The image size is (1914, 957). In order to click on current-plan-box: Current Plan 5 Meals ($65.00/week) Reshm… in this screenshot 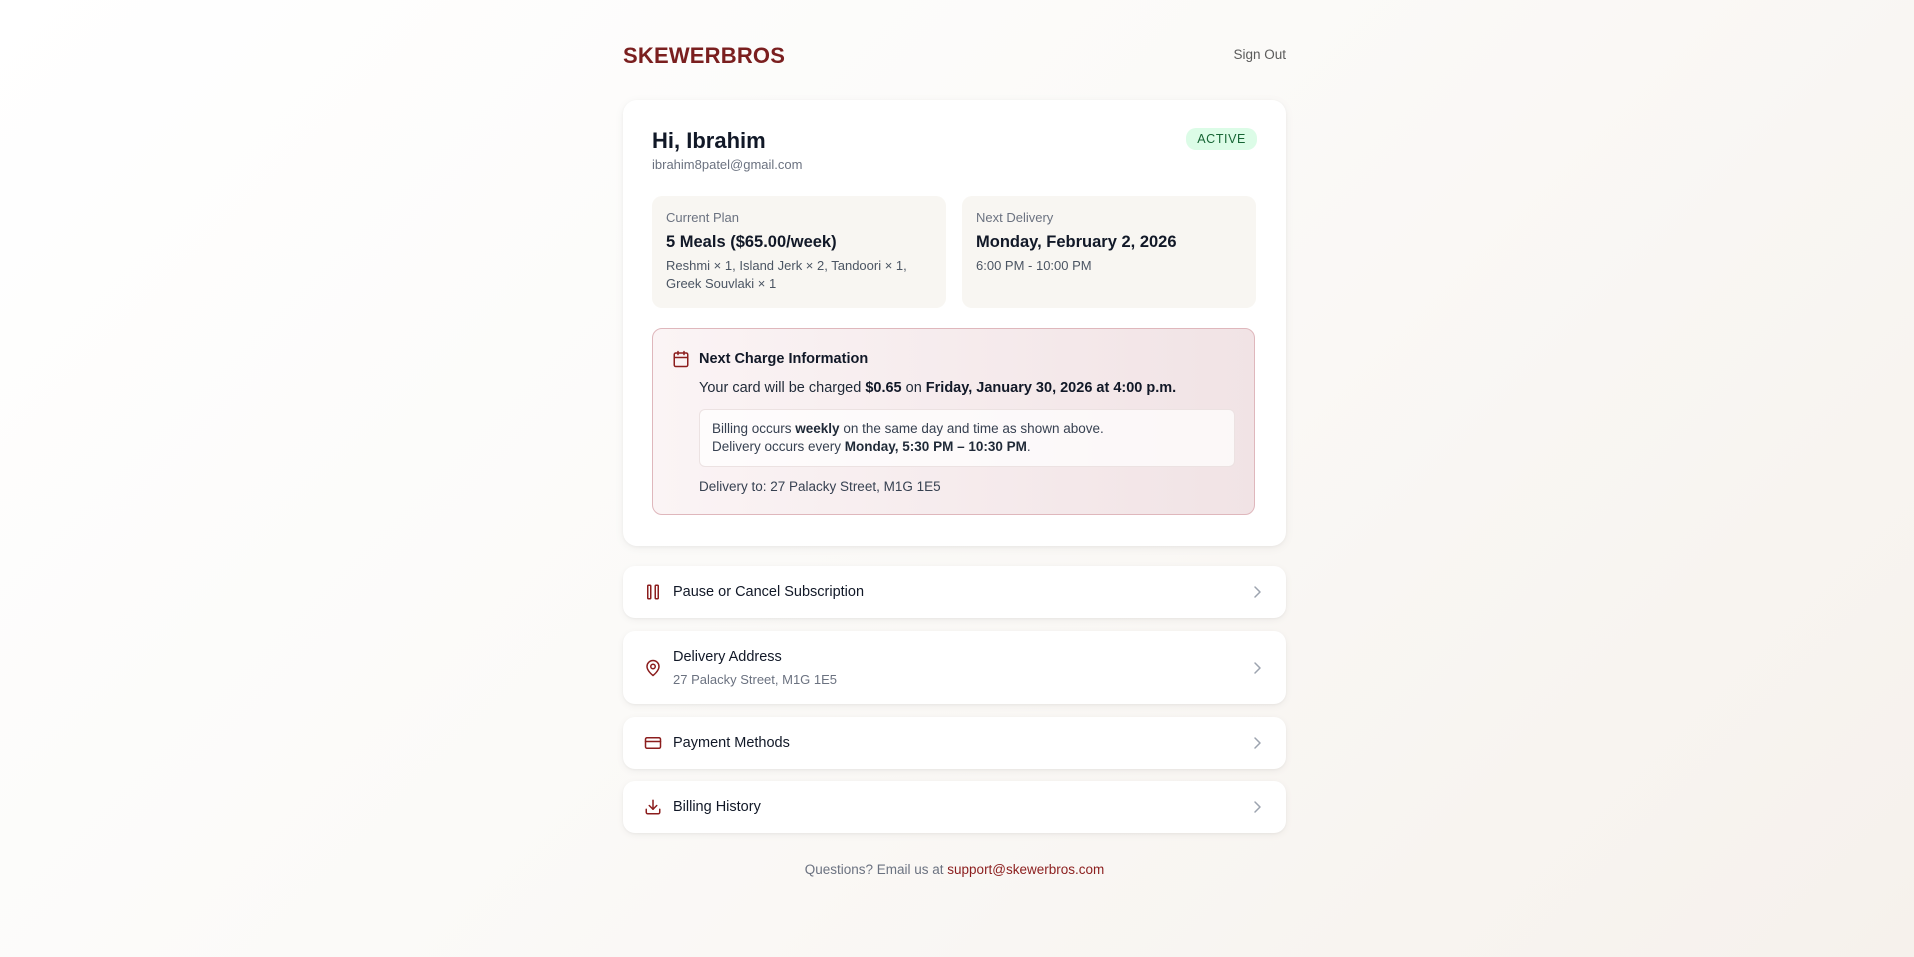, I will do `click(799, 252)`.